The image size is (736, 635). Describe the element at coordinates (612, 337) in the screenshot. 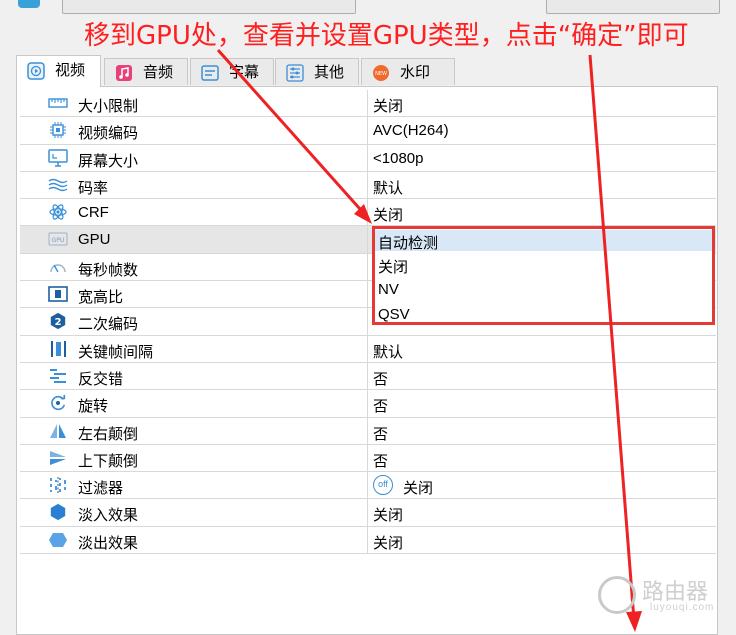

I see `arrow-to-confirm` at that location.